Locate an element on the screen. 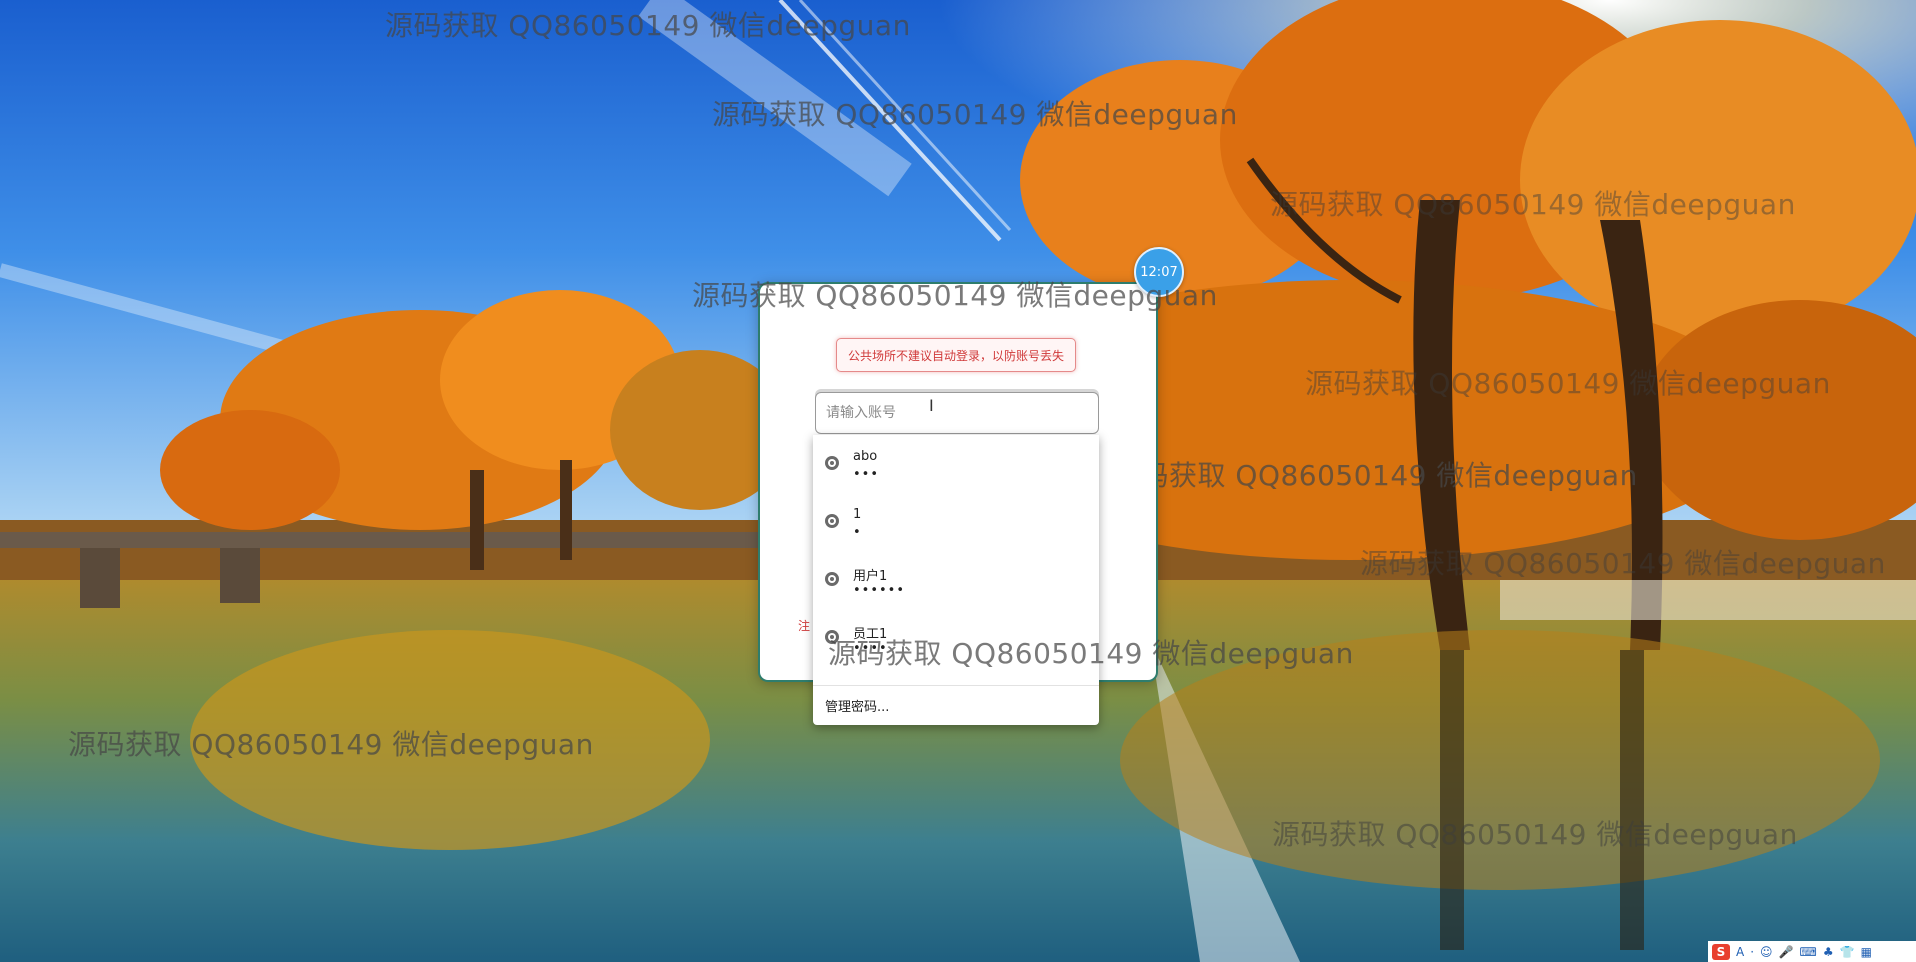 Image resolution: width=1916 pixels, height=962 pixels. saved-password-mask: •••••• is located at coordinates (879, 590).